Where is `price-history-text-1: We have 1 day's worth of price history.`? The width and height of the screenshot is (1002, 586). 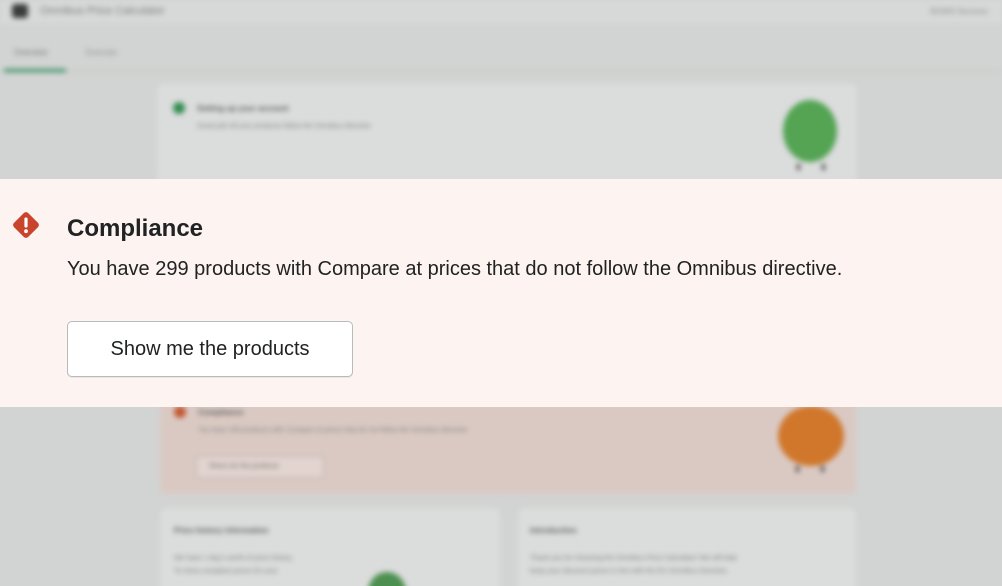
price-history-text-1: We have 1 day's worth of price history. is located at coordinates (234, 558).